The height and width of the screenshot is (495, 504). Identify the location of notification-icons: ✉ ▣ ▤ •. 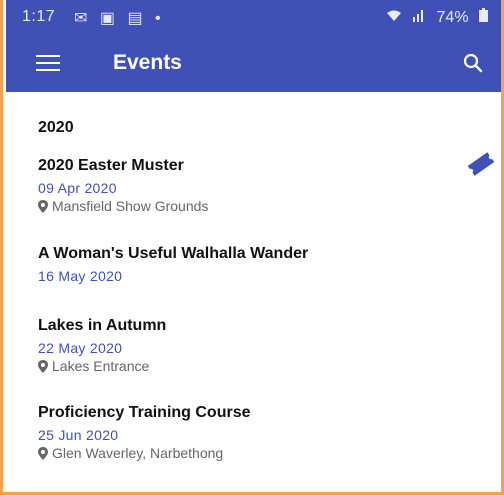
(113, 18).